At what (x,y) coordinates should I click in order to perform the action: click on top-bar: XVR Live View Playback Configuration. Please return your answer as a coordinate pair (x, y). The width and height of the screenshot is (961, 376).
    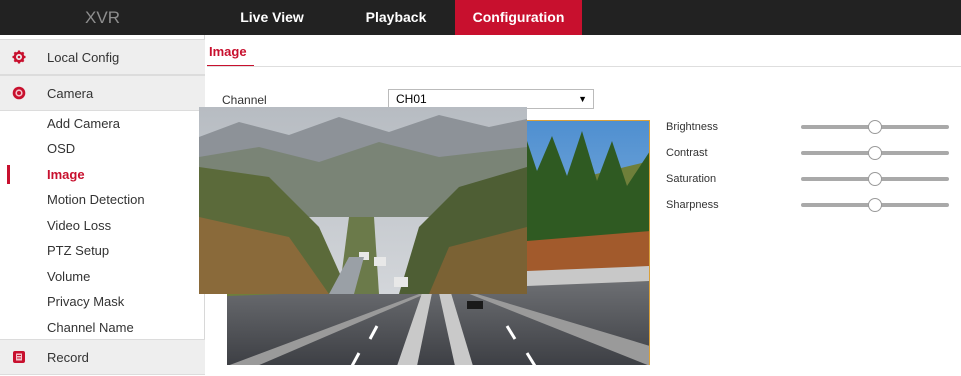
    Looking at the image, I should click on (480, 17).